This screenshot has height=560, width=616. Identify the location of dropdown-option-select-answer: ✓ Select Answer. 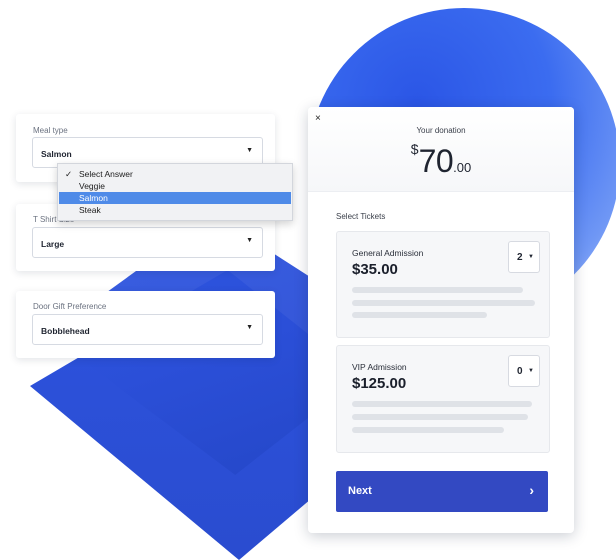
(175, 174).